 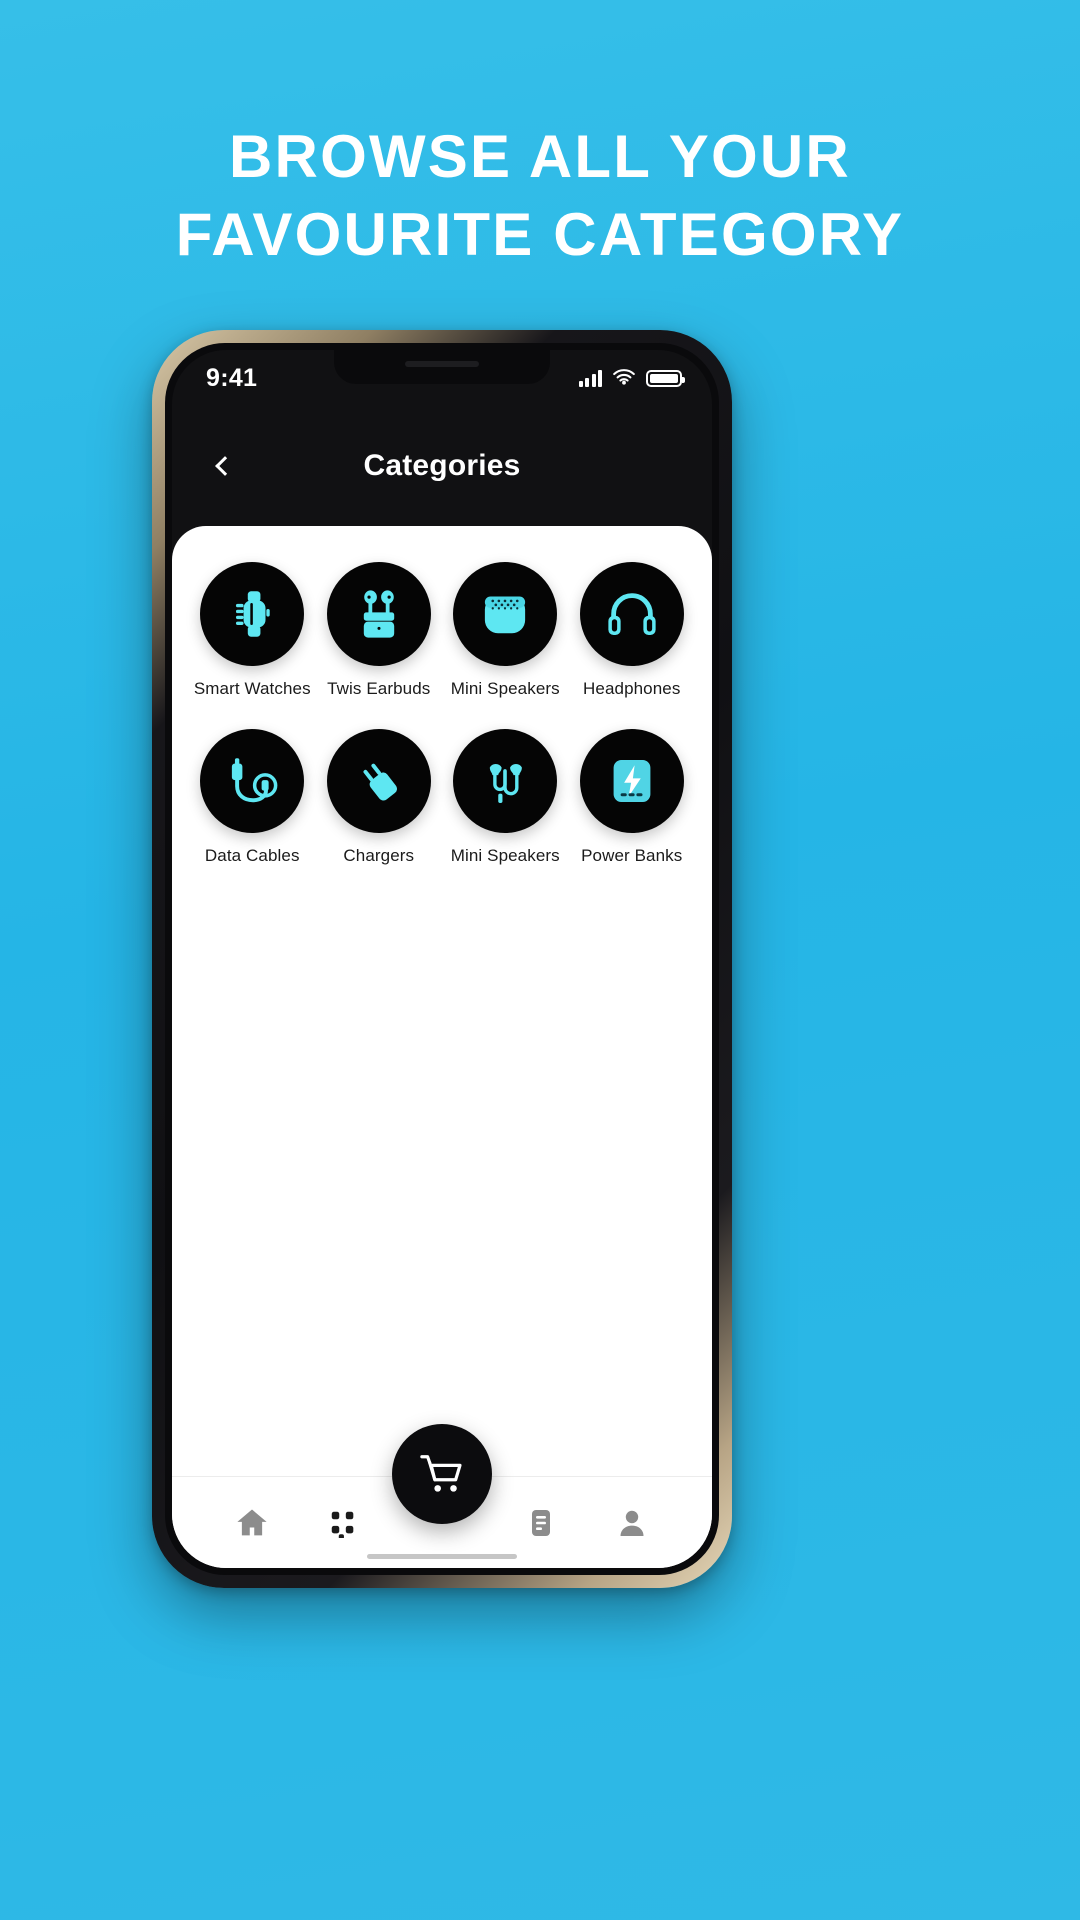 I want to click on cellular-signal-icon, so click(x=590, y=378).